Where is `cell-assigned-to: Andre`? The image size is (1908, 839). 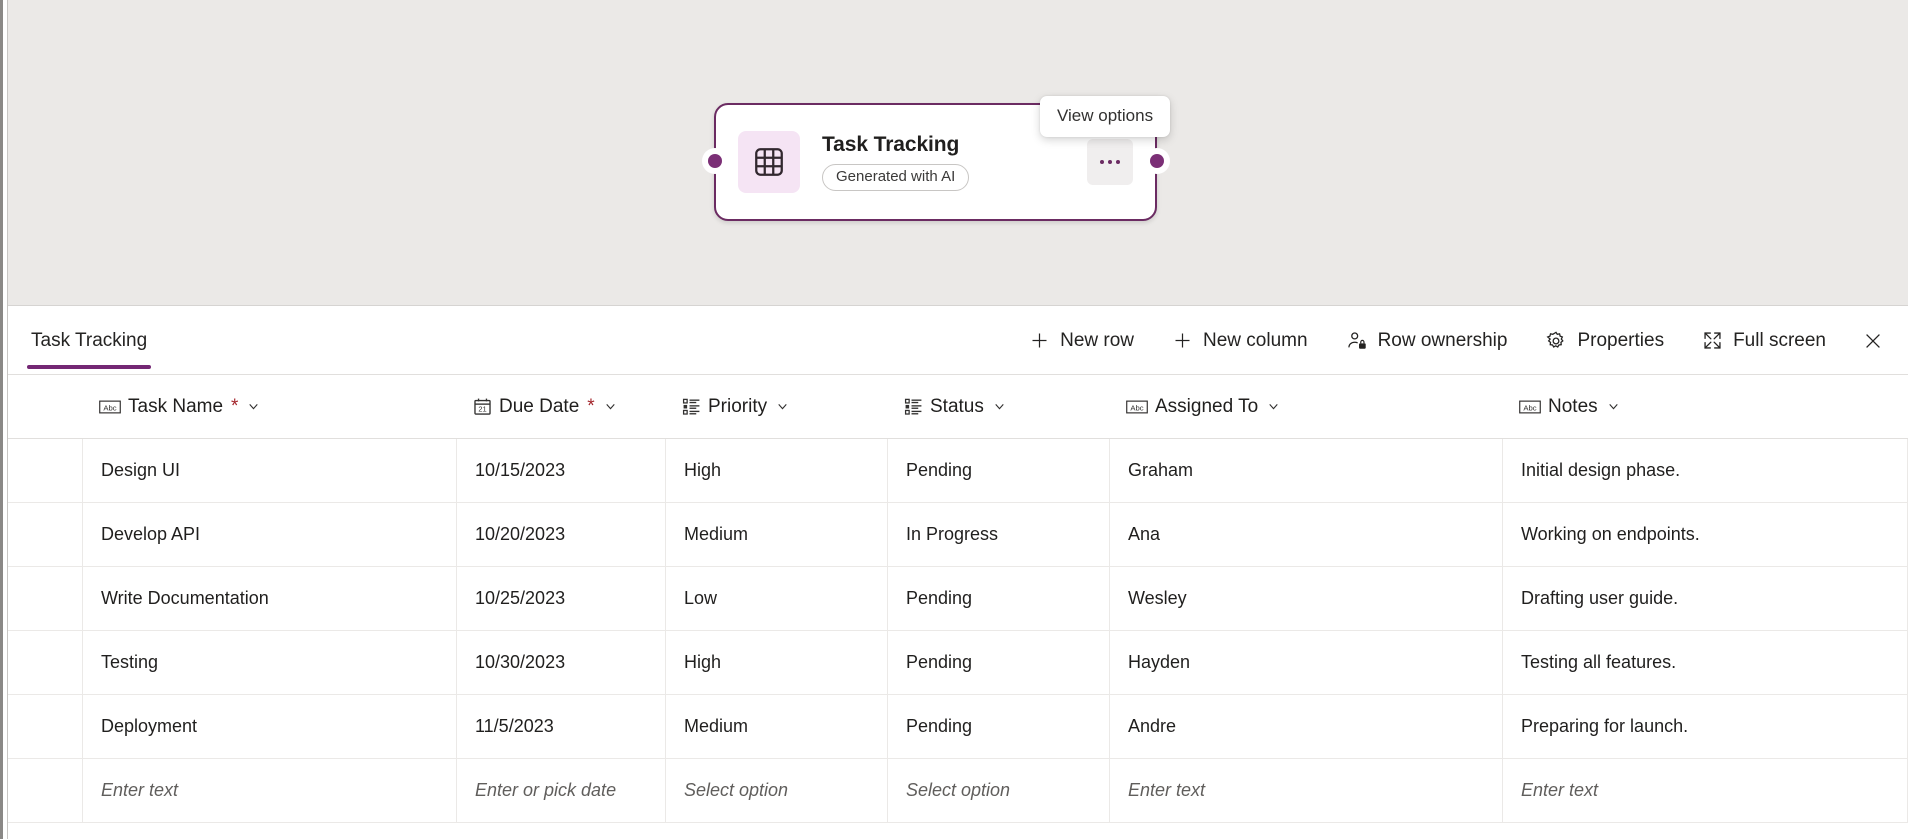
cell-assigned-to: Andre is located at coordinates (1306, 726).